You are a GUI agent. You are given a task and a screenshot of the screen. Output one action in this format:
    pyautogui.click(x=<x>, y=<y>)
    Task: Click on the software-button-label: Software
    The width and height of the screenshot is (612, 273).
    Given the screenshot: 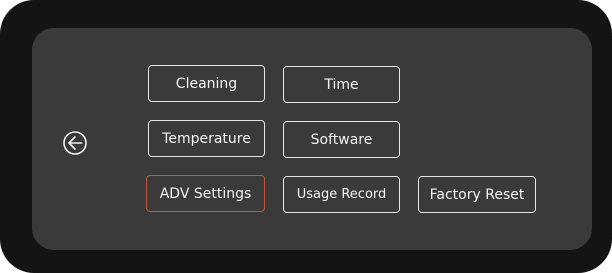 What is the action you would take?
    pyautogui.click(x=341, y=139)
    